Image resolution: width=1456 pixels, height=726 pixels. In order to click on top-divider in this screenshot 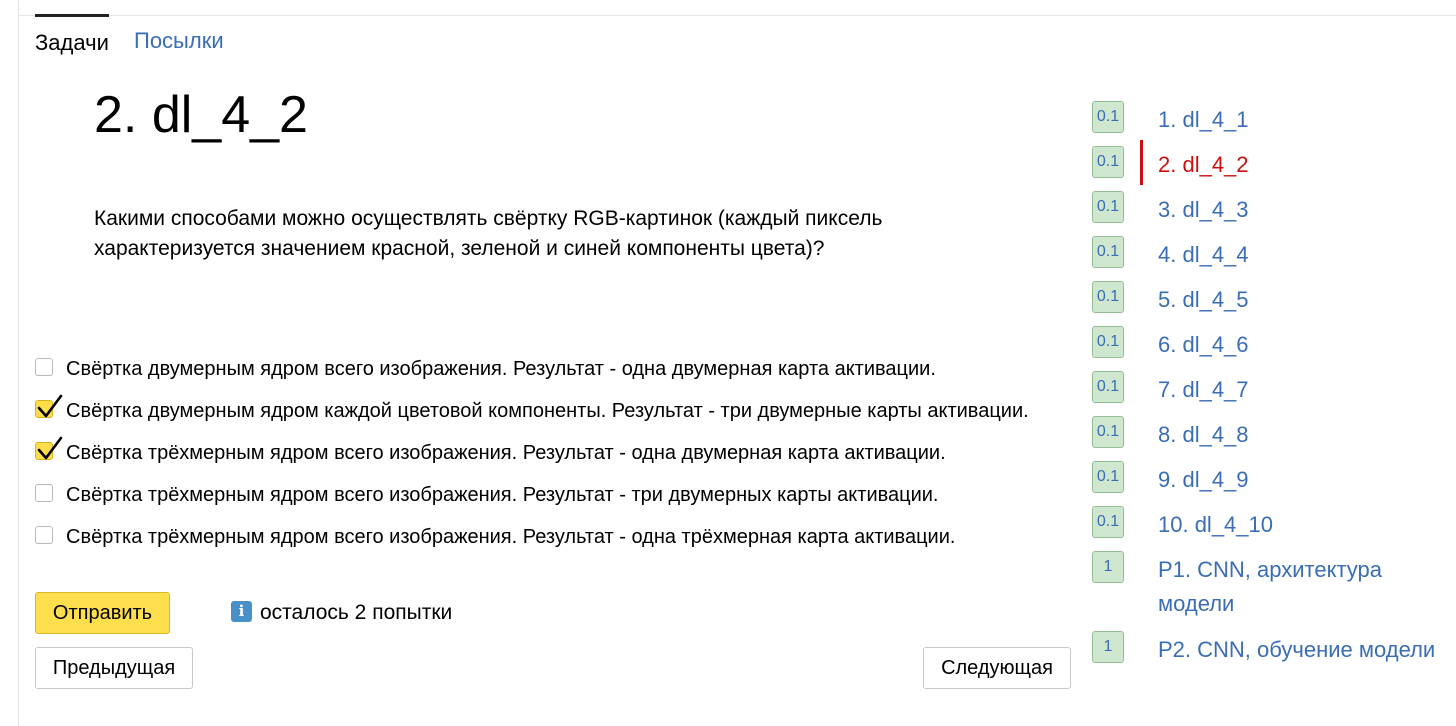, I will do `click(737, 15)`.